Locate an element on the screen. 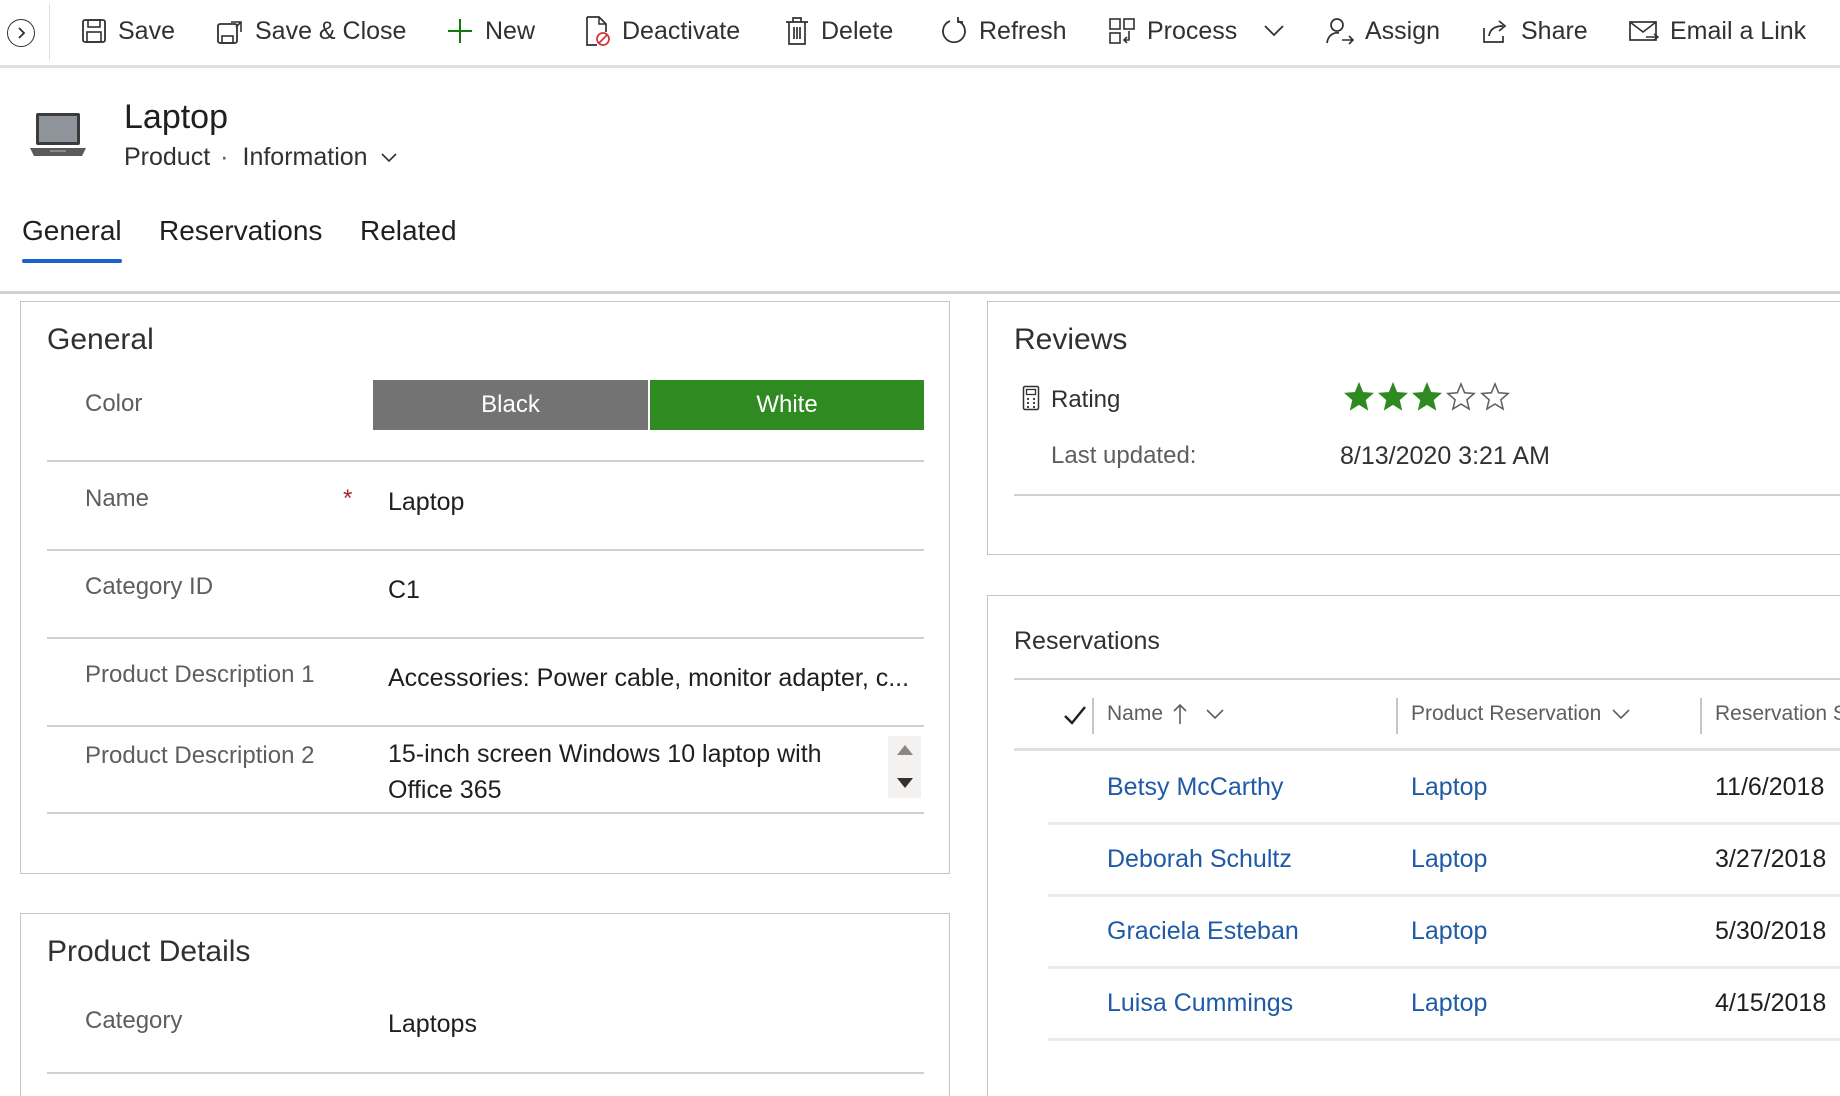  form-selector: Information is located at coordinates (320, 157).